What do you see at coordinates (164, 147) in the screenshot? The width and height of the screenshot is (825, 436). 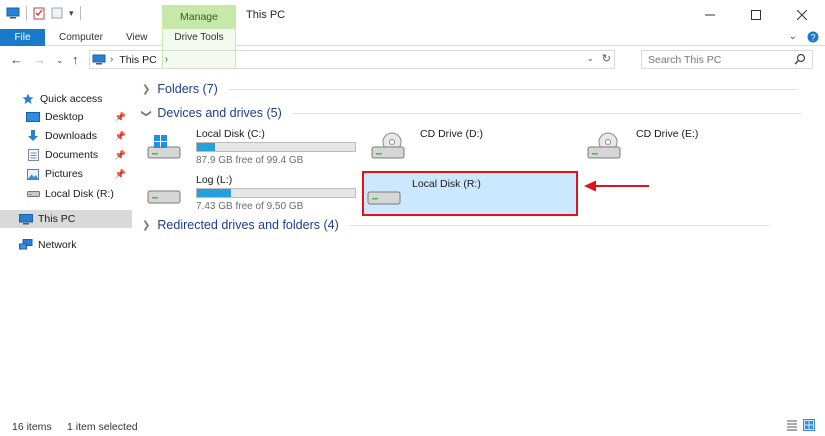 I see `windows-drive-icon` at bounding box center [164, 147].